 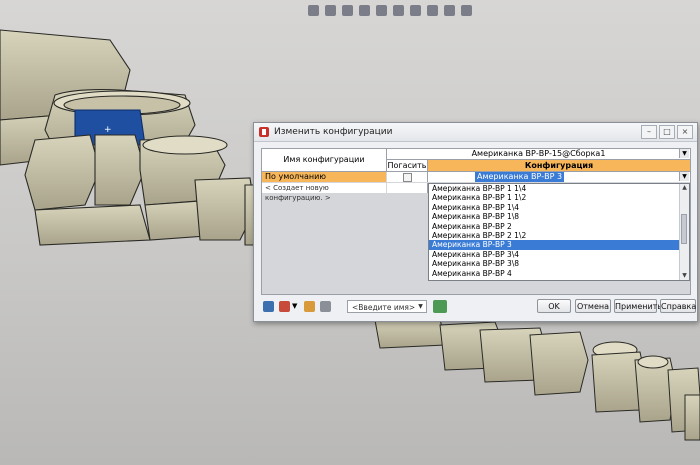 What do you see at coordinates (559, 235) in the screenshot?
I see `configuration-option: Американка ВР-ВР 2 1\2` at bounding box center [559, 235].